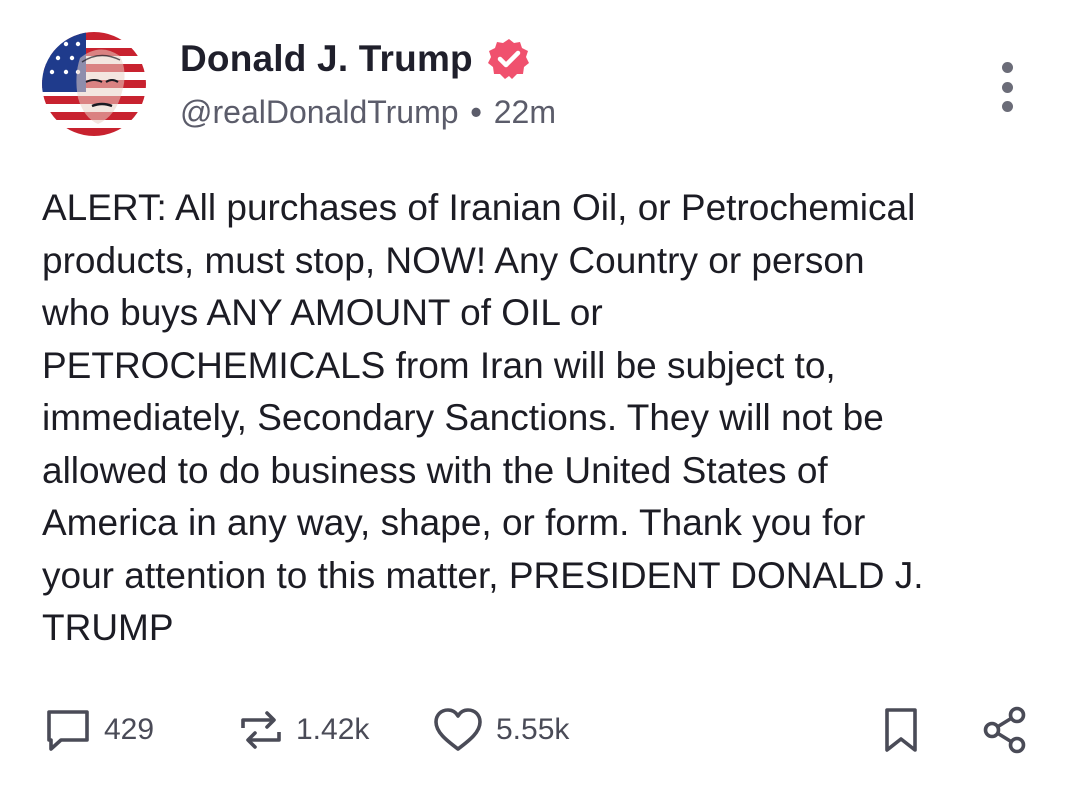 This screenshot has width=1080, height=786. I want to click on author-display-name: Donald J. Trump, so click(326, 59).